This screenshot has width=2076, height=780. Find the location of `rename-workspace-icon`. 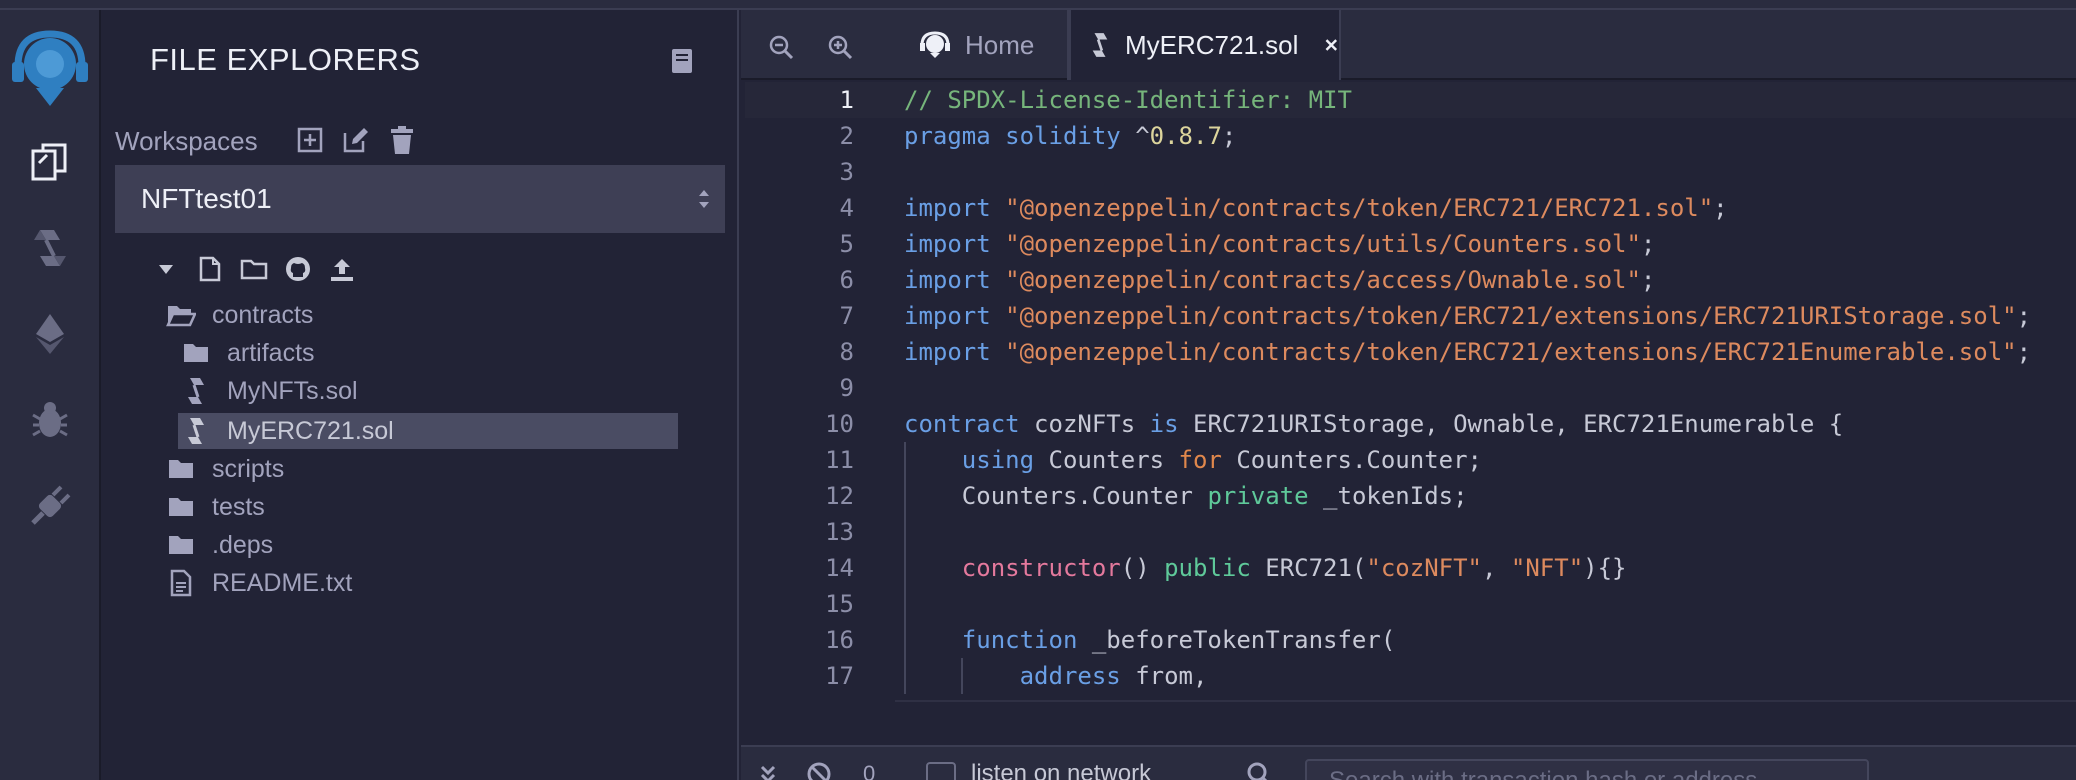

rename-workspace-icon is located at coordinates (356, 140).